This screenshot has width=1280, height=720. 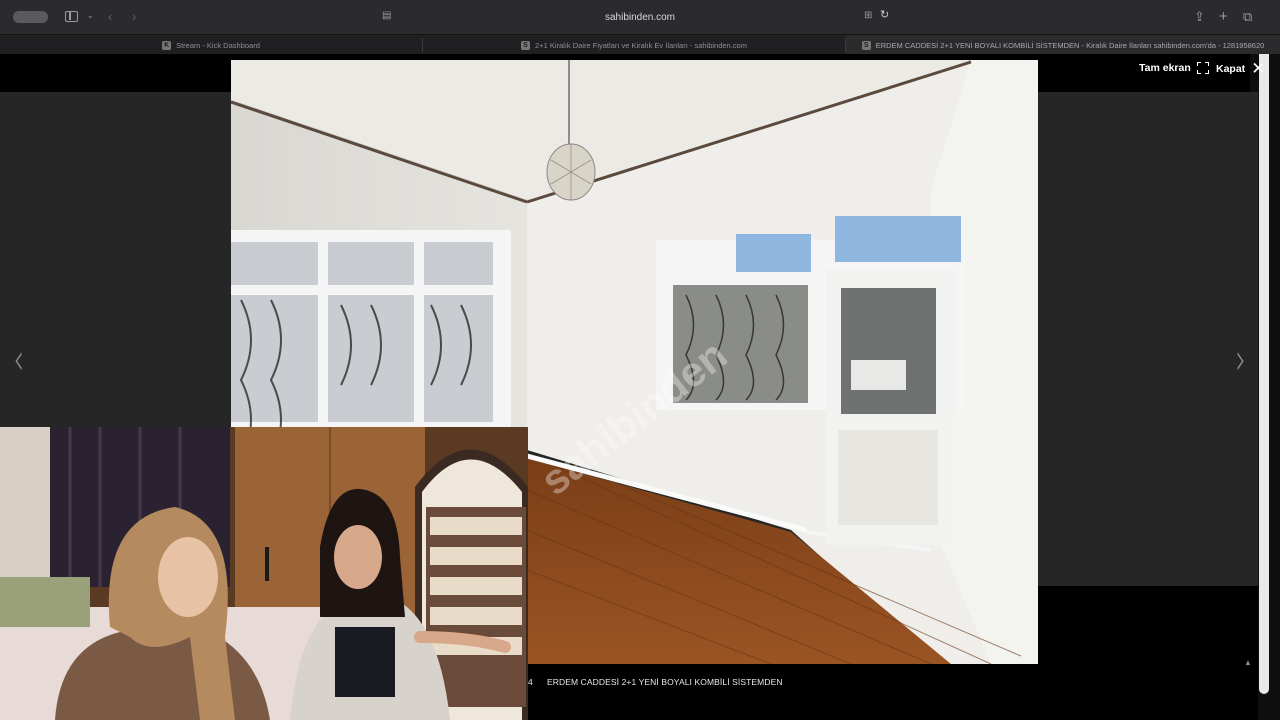 I want to click on tab-title: Stream - Kick Dashboard, so click(x=218, y=45).